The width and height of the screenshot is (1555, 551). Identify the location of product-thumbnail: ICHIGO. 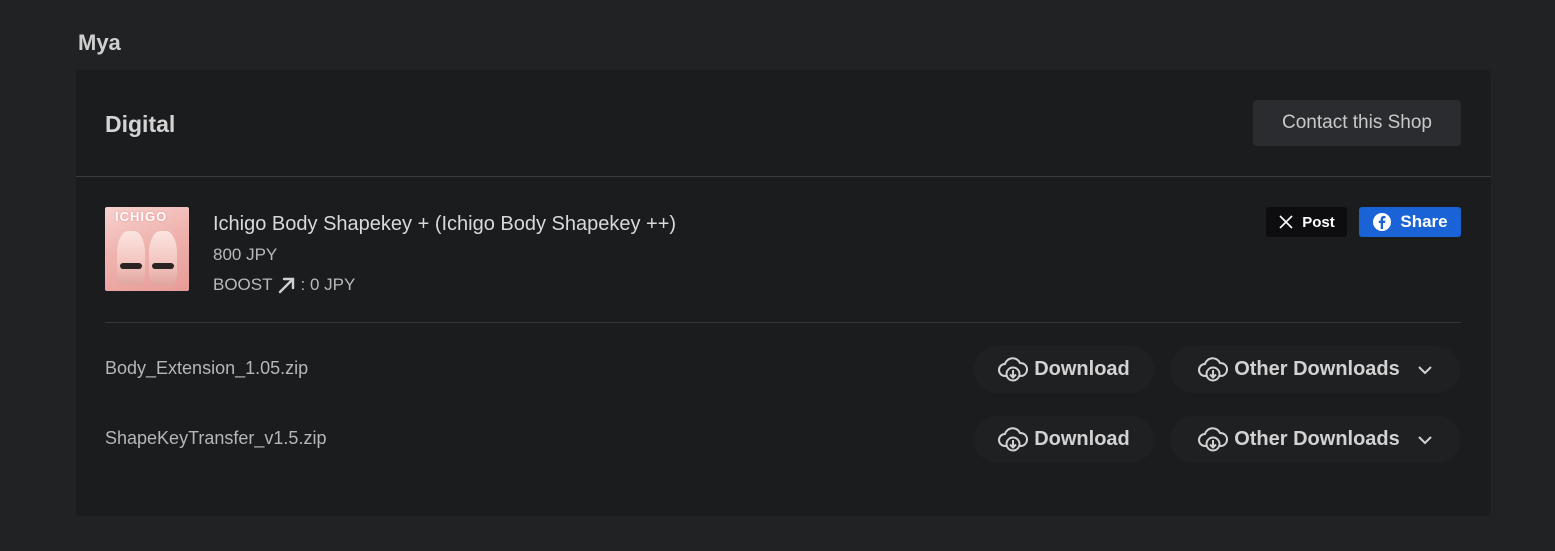
(147, 249).